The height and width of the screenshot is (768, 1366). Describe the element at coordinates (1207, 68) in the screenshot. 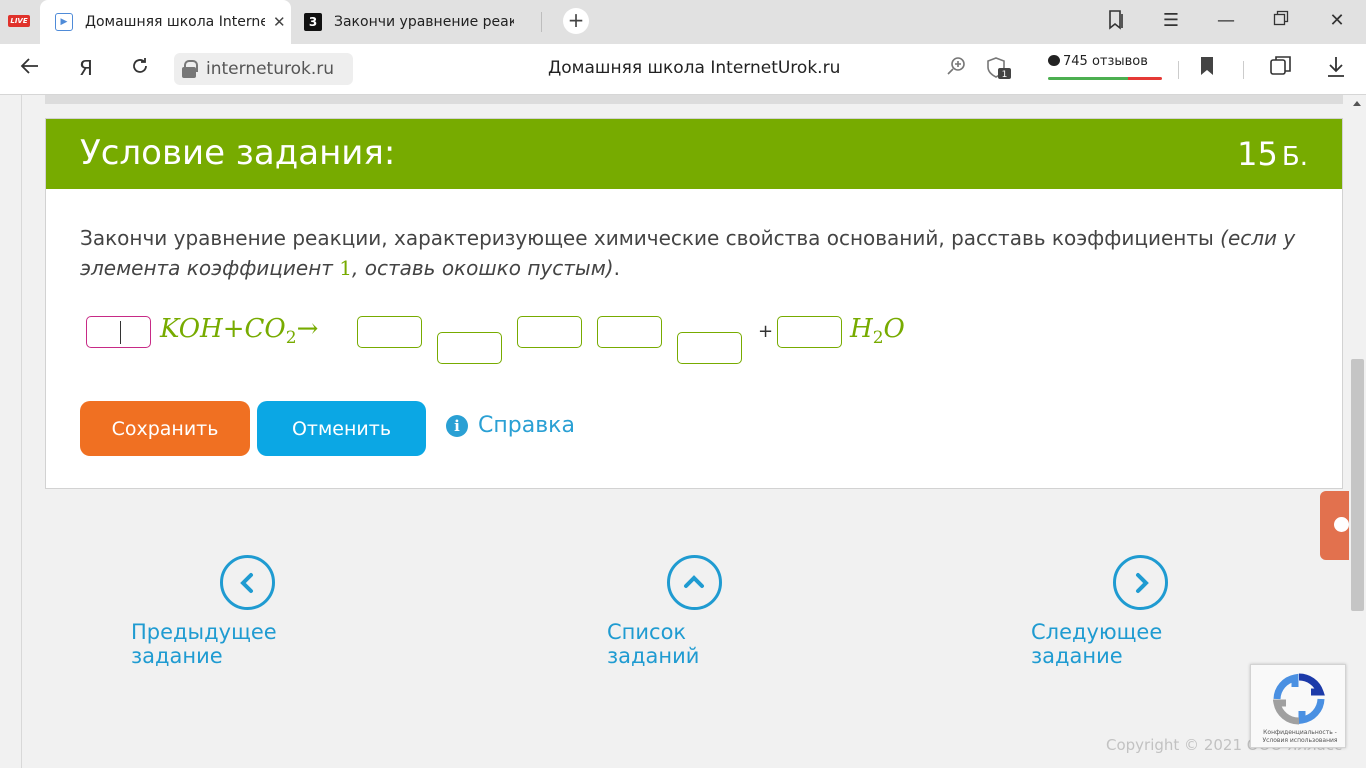

I see `bookmark-icon` at that location.